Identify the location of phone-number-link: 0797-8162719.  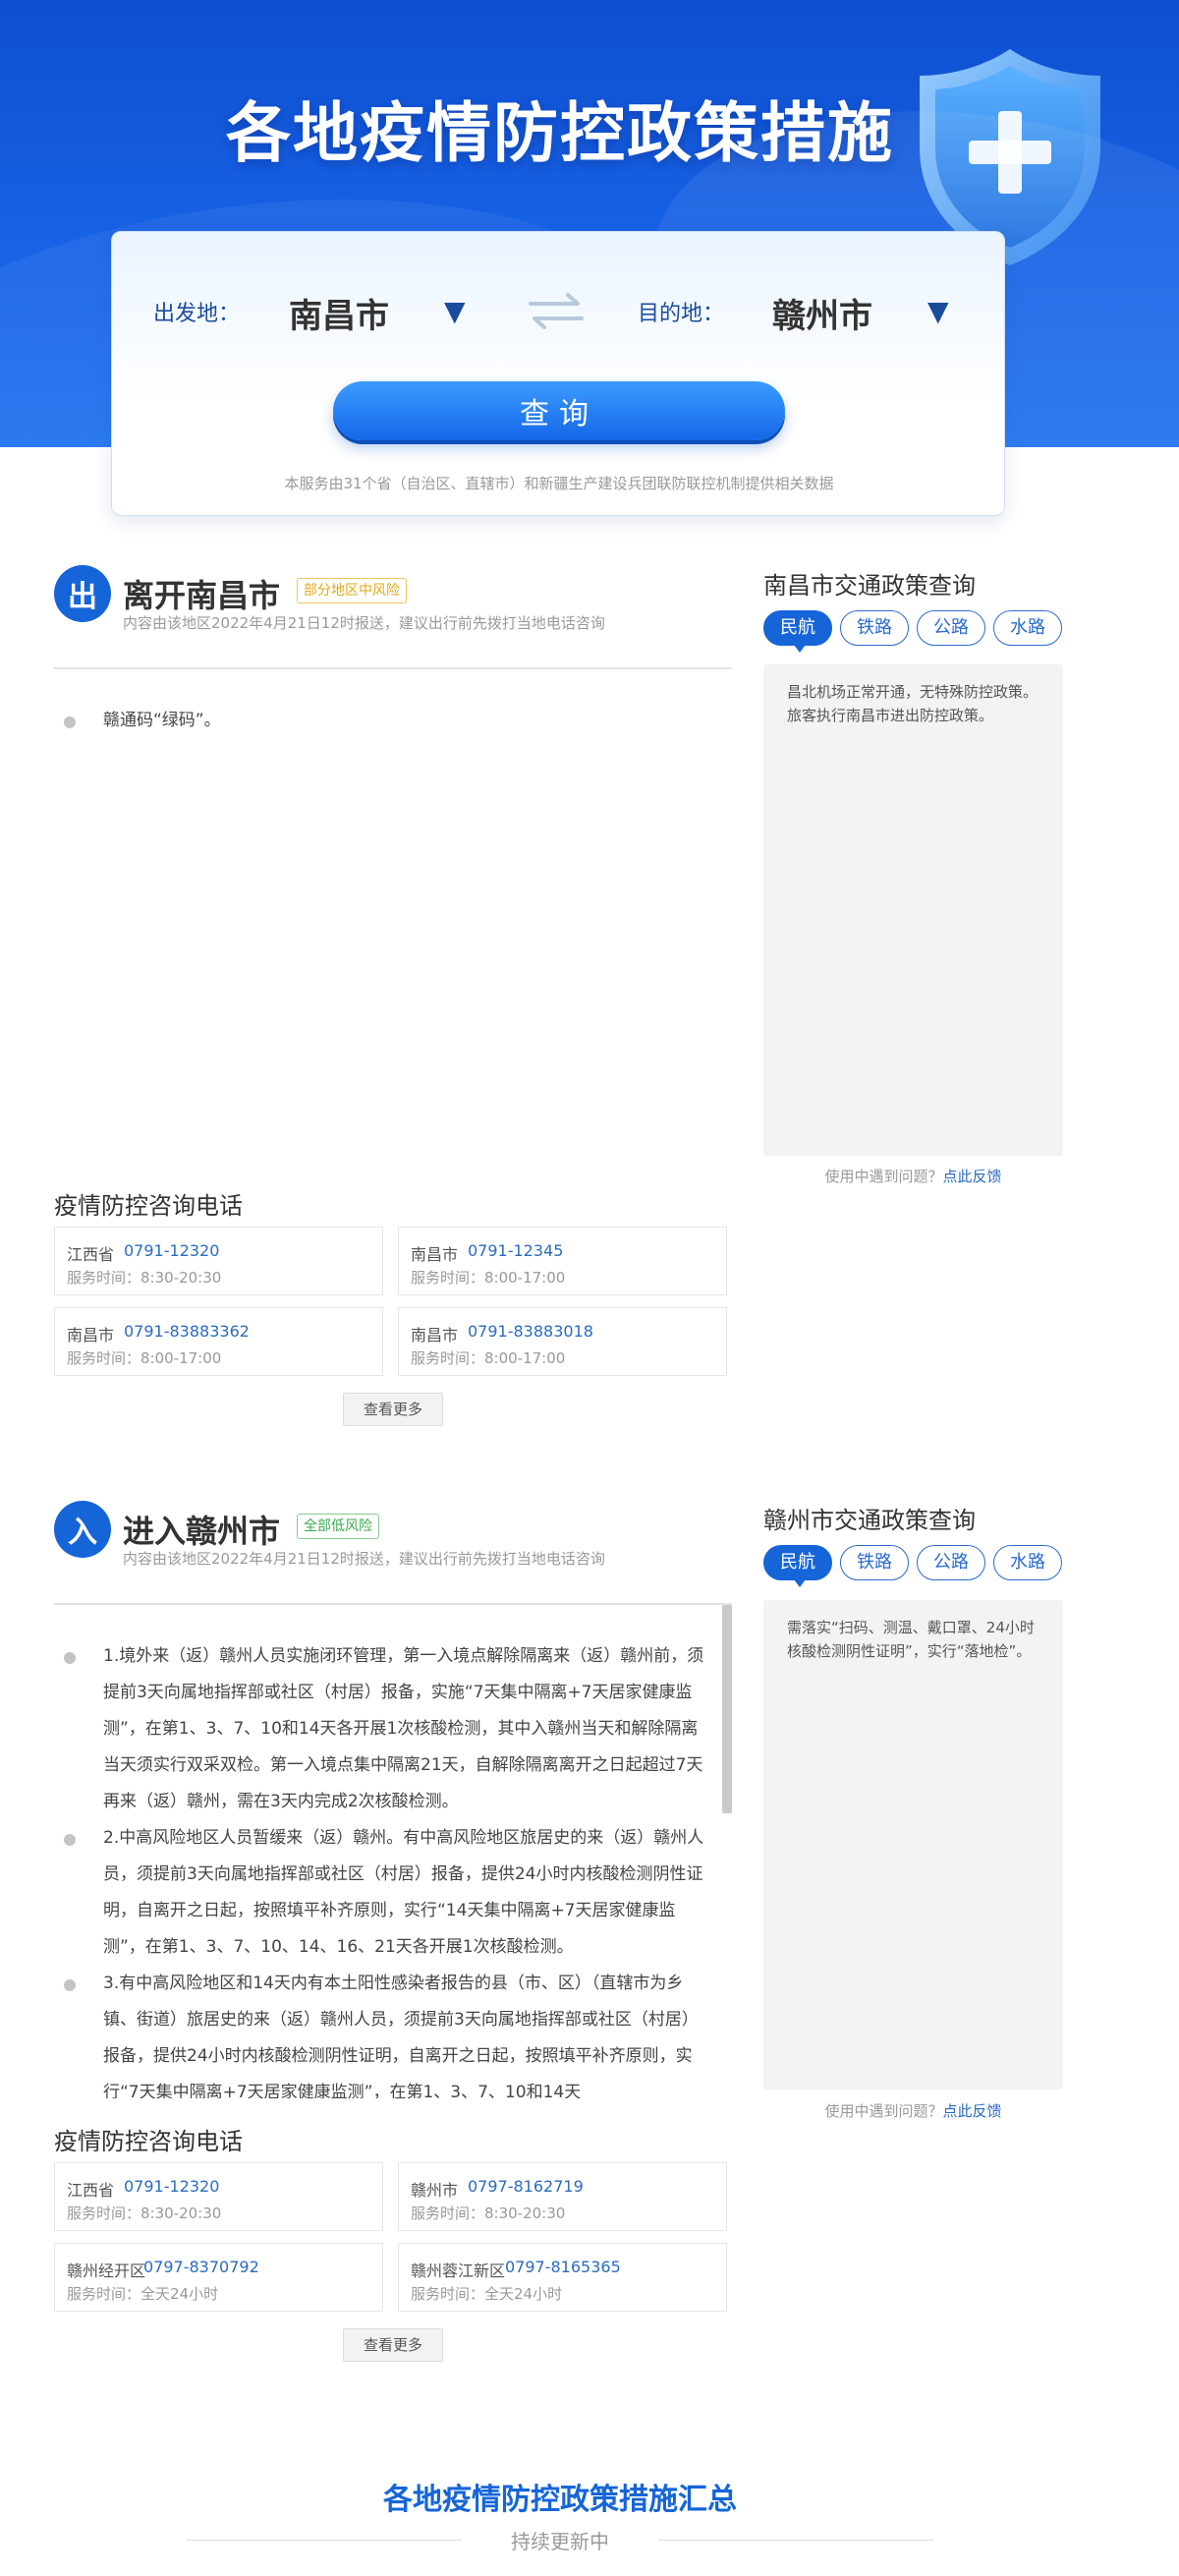
(526, 2186).